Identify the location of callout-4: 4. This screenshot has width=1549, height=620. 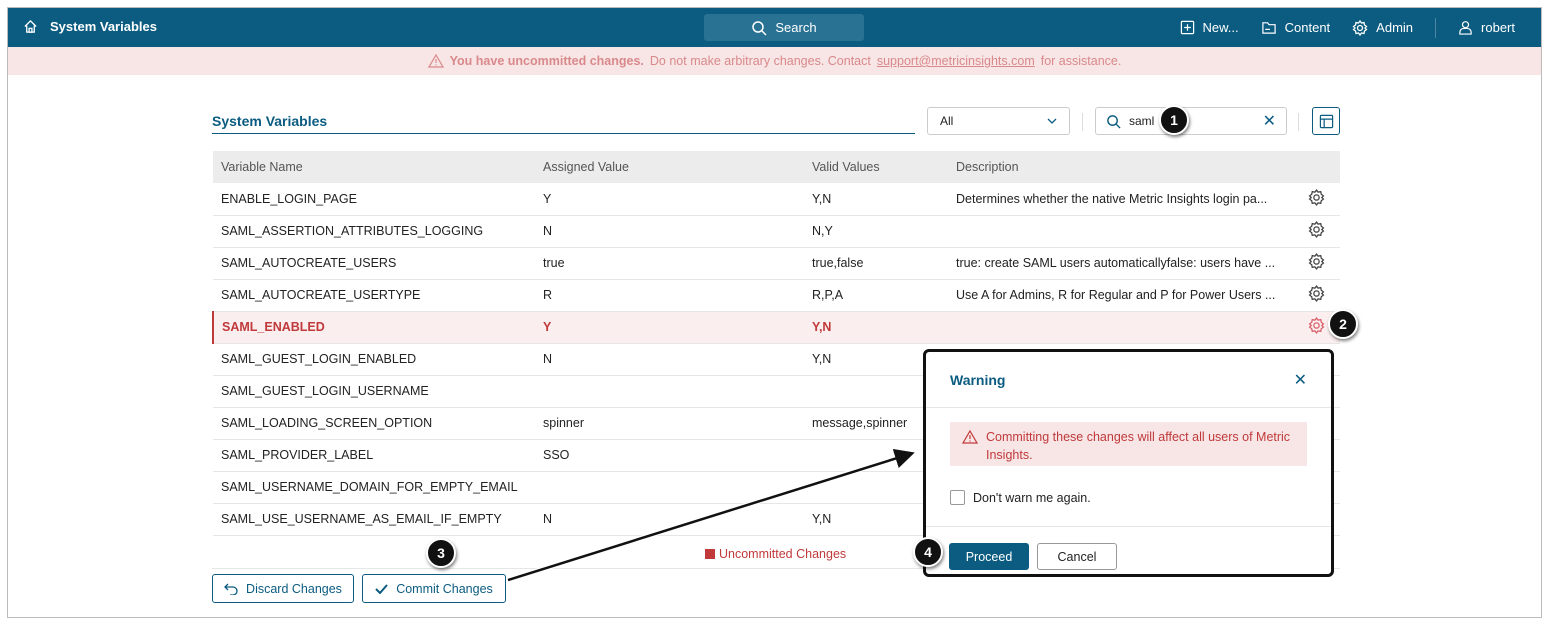
(928, 552).